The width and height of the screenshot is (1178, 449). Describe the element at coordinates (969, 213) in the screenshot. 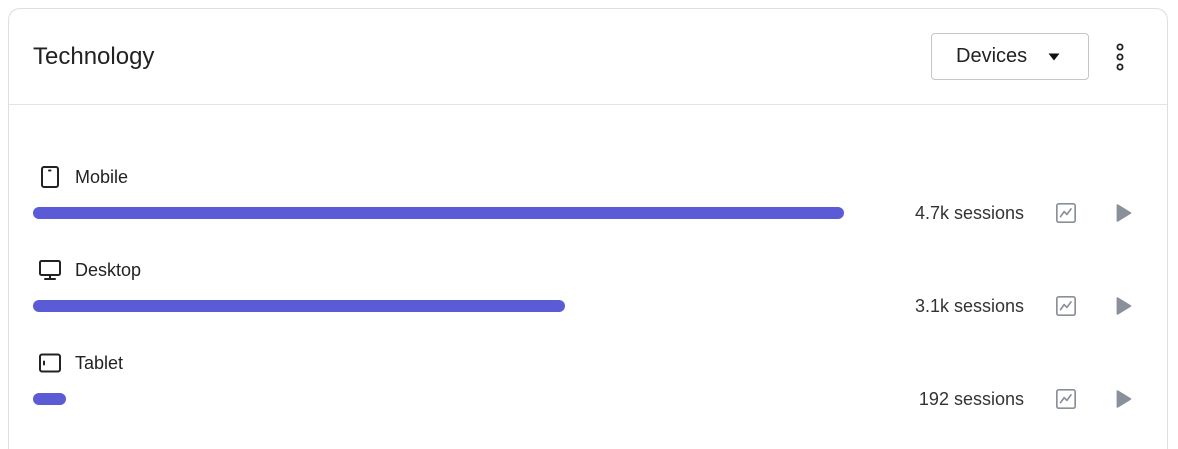

I see `sessions-count: 4.7k sessions` at that location.